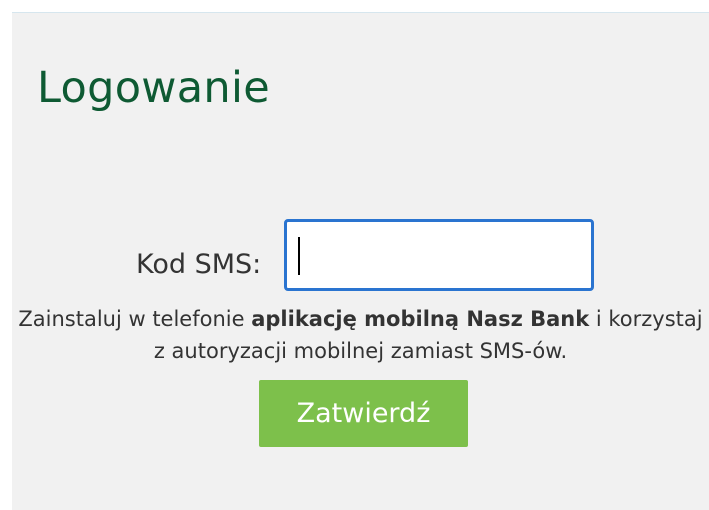 The image size is (709, 510). What do you see at coordinates (135, 319) in the screenshot?
I see `info-text-start: Zainstaluj w telefonie` at bounding box center [135, 319].